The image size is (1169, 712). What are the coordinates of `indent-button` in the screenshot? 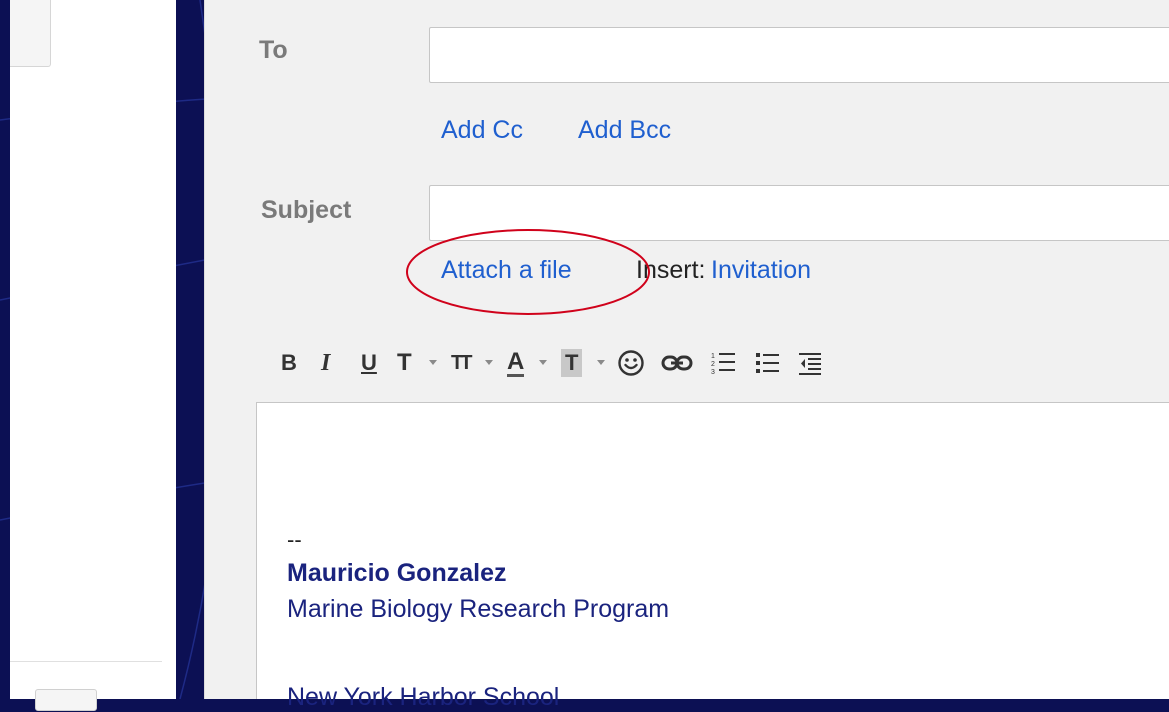 It's located at (810, 363).